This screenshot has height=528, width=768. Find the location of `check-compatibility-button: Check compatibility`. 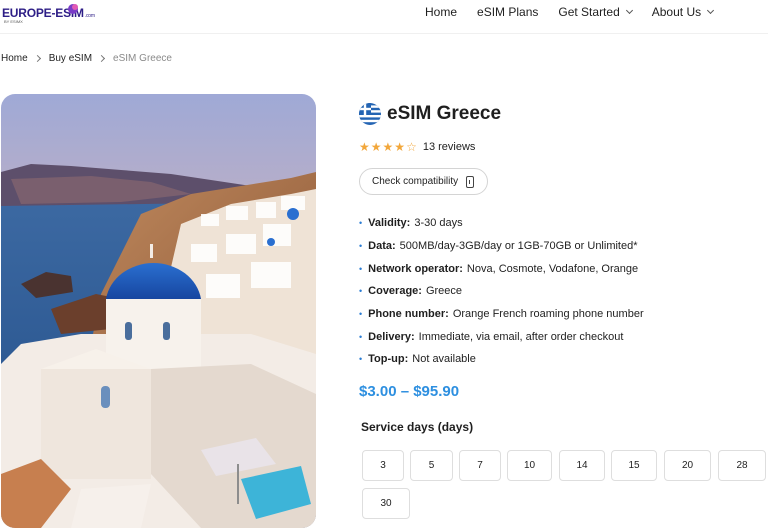

check-compatibility-button: Check compatibility is located at coordinates (423, 181).